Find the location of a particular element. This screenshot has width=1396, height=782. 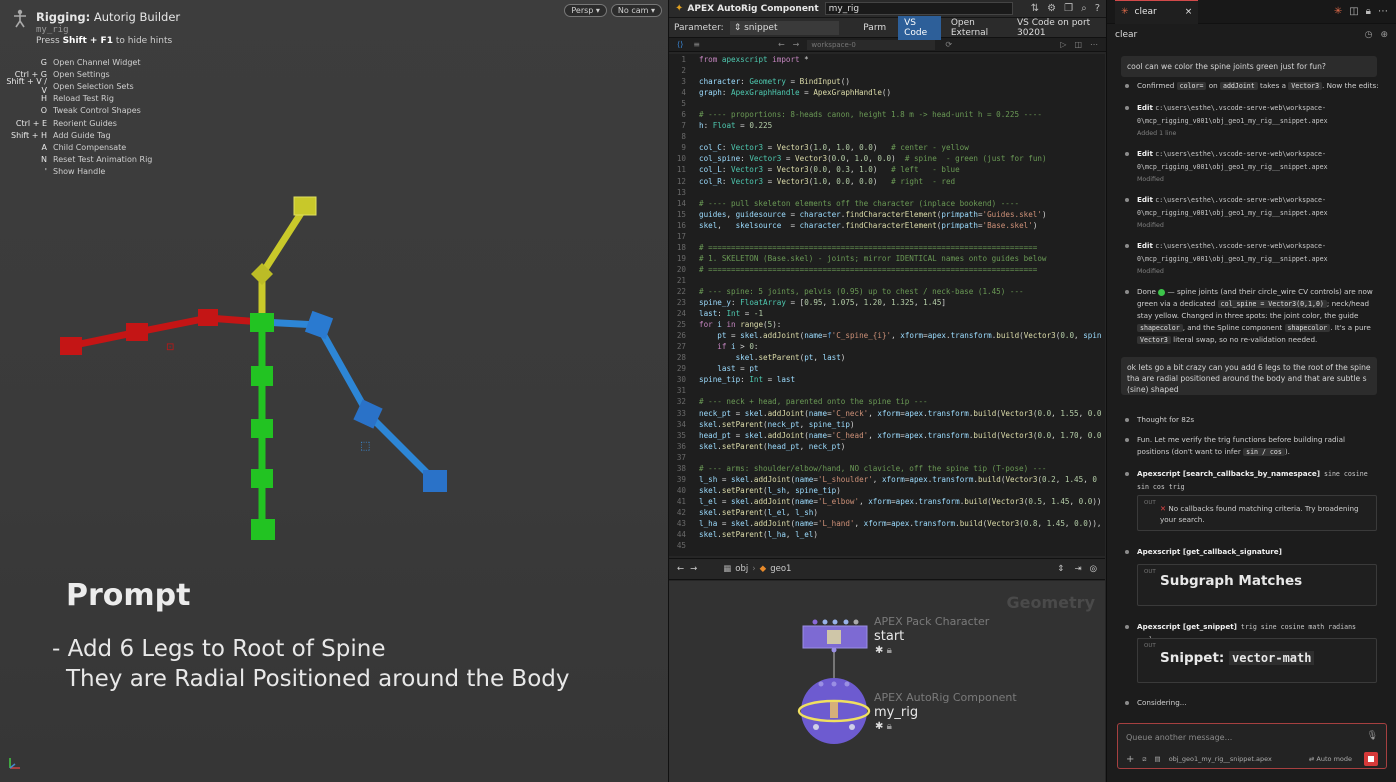

breadcrumb-geo1: geo1 is located at coordinates (780, 569).